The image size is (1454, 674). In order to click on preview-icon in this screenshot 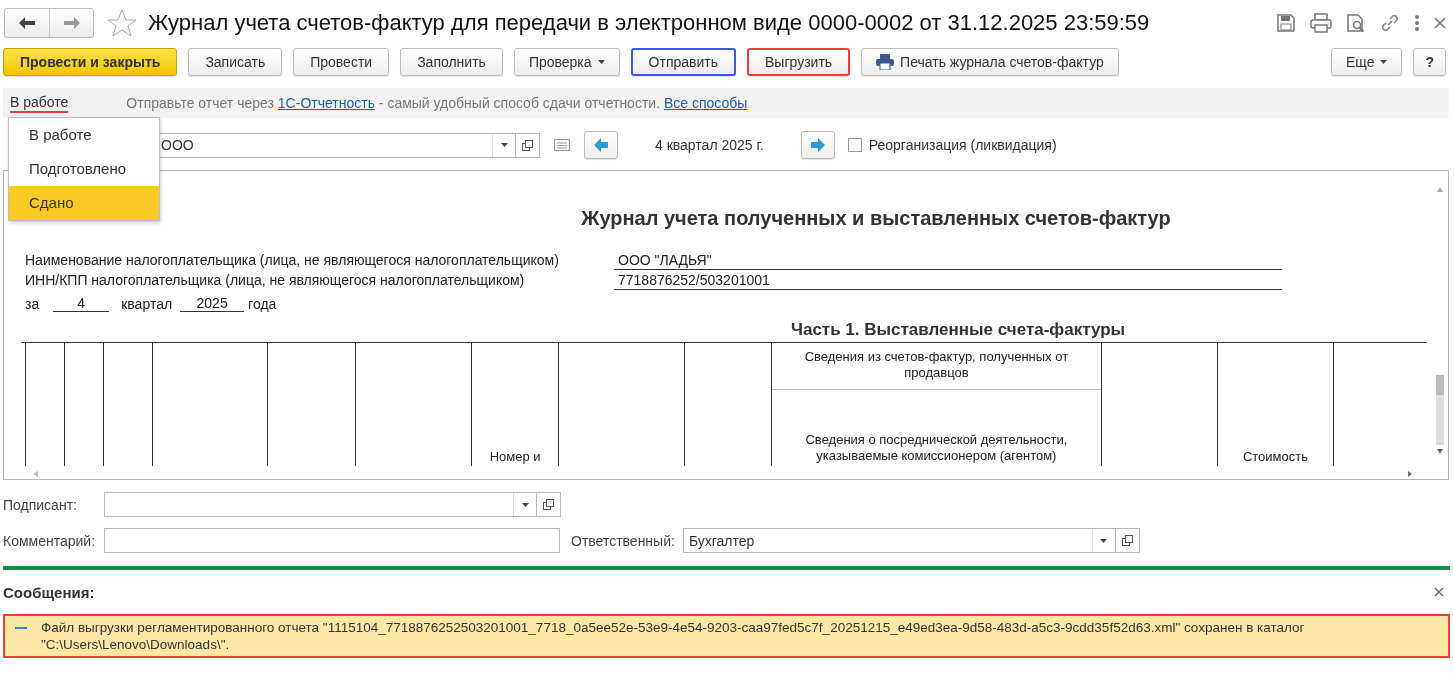, I will do `click(1356, 23)`.